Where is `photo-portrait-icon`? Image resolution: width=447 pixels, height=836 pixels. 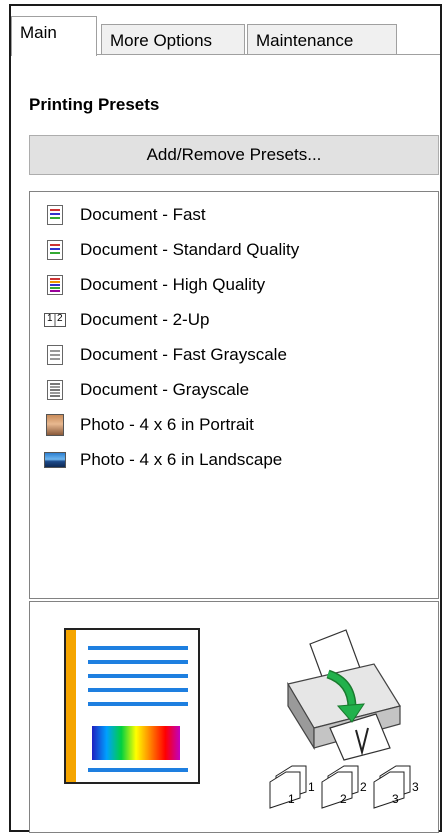 photo-portrait-icon is located at coordinates (55, 425).